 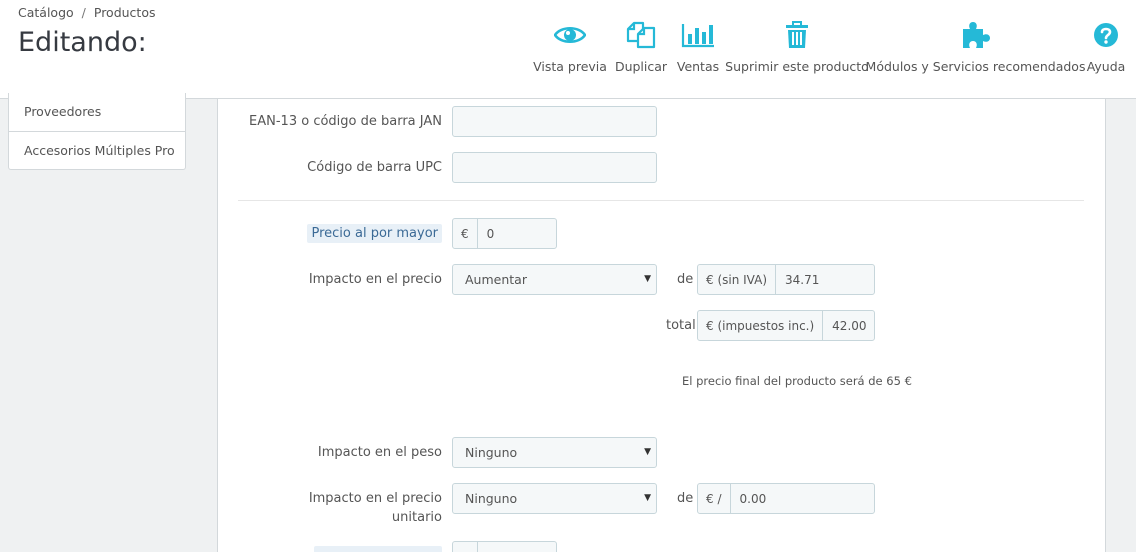 What do you see at coordinates (375, 498) in the screenshot?
I see `unit-price-impact-label-line1: Impacto en el precio` at bounding box center [375, 498].